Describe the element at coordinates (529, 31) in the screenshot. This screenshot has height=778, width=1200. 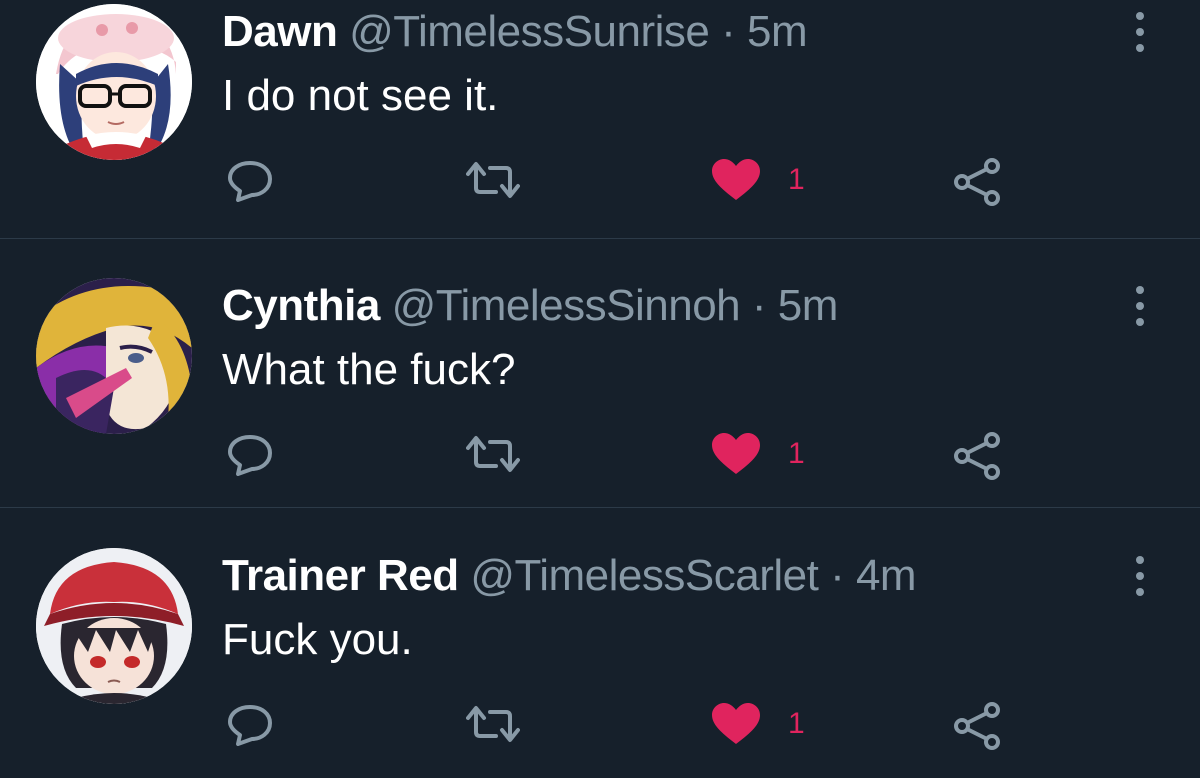
I see `user-handle: @TimelessSunrise` at that location.